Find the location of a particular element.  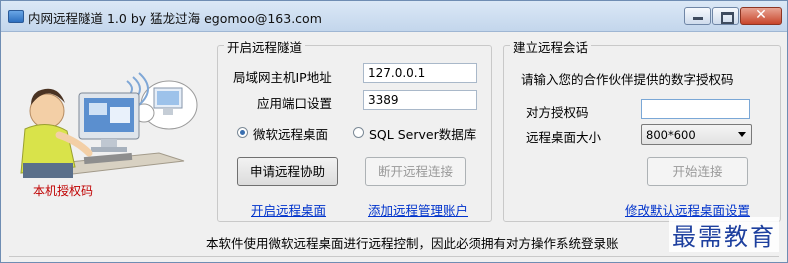

minimize-icon is located at coordinates (698, 18).